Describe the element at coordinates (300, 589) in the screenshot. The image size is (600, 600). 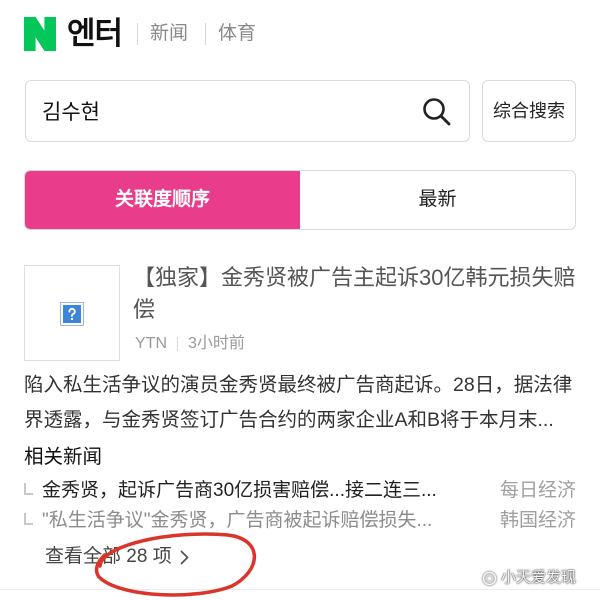
I see `section-divider` at that location.